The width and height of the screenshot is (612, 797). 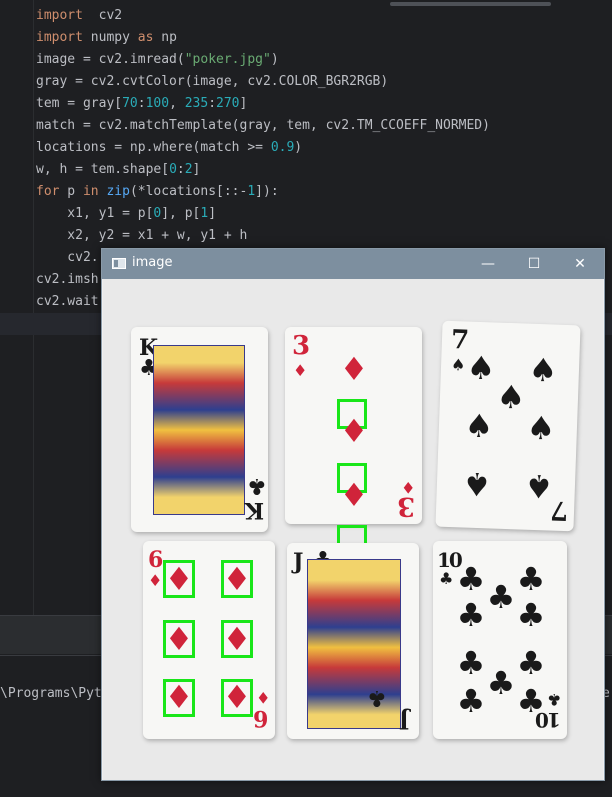 I want to click on code-token: 0.9, so click(x=282, y=147).